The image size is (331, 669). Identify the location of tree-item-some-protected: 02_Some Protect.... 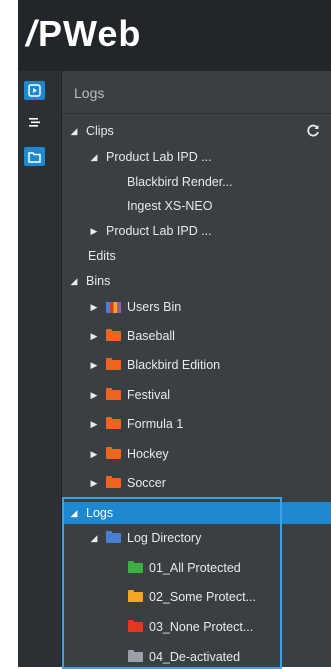
(196, 597).